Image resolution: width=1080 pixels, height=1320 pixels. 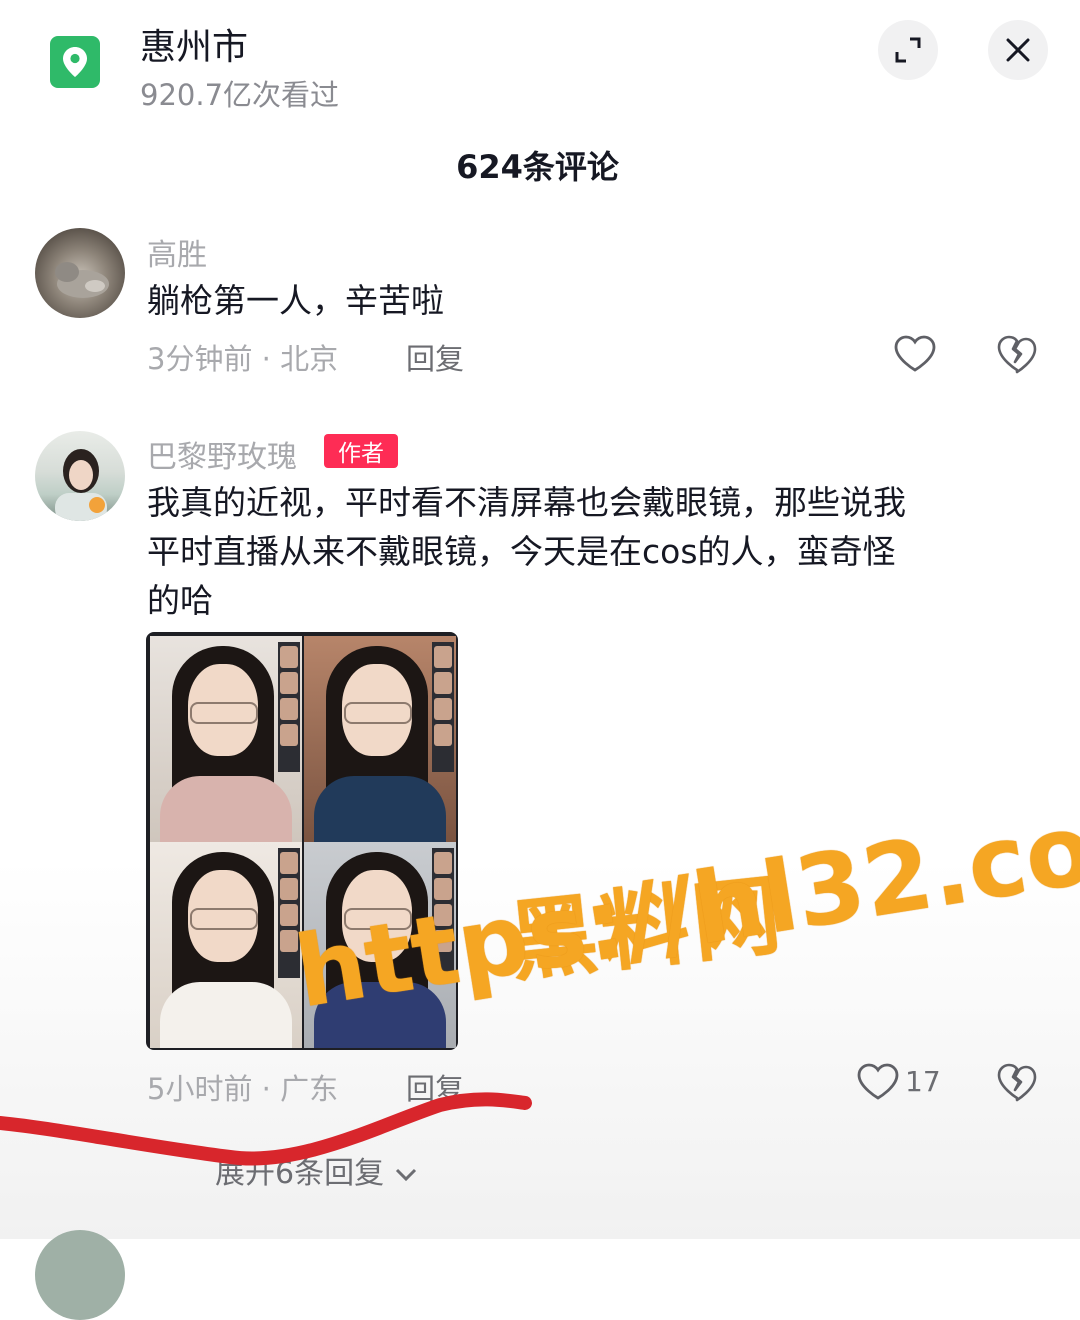 I want to click on close-icon, so click(x=1018, y=50).